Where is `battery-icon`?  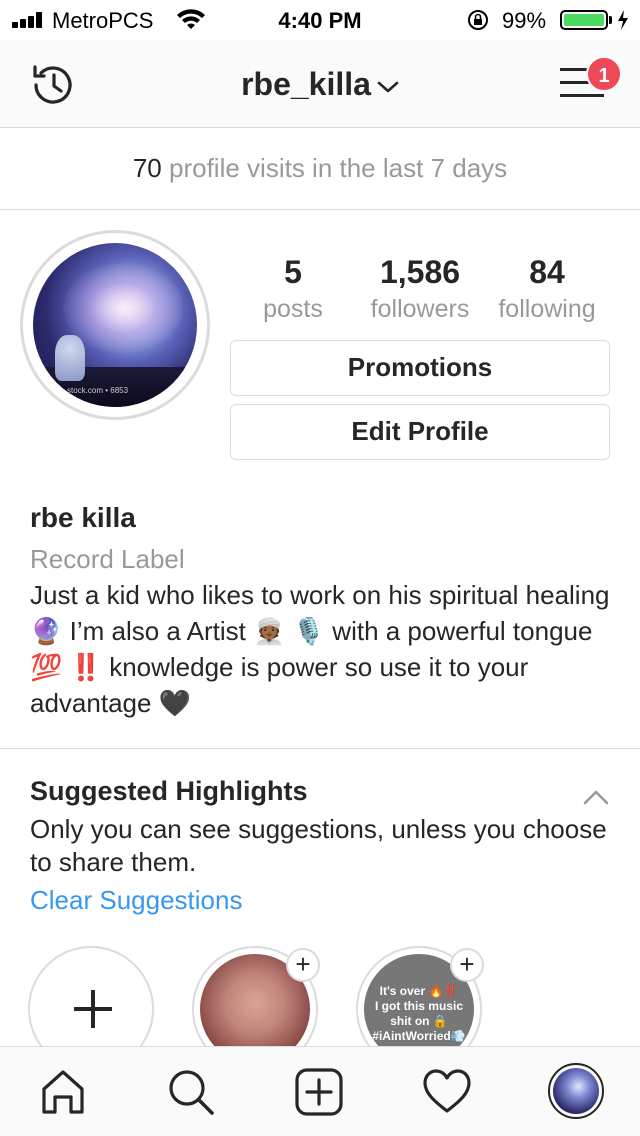 battery-icon is located at coordinates (584, 20).